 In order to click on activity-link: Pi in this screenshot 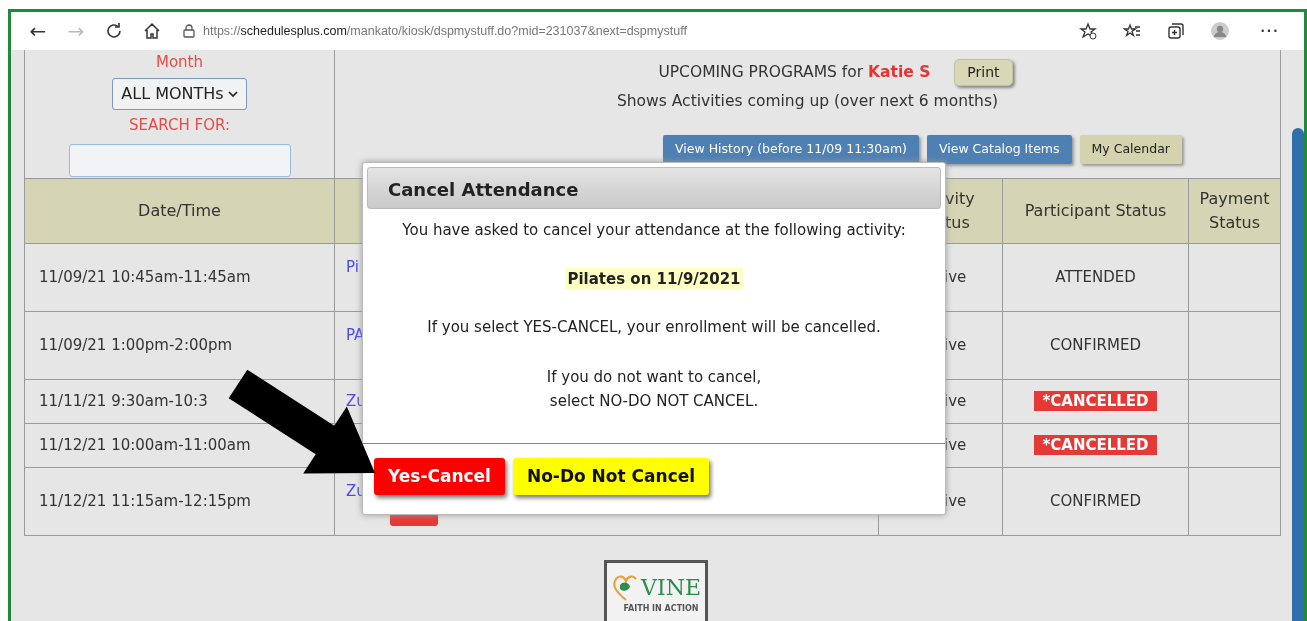, I will do `click(352, 267)`.